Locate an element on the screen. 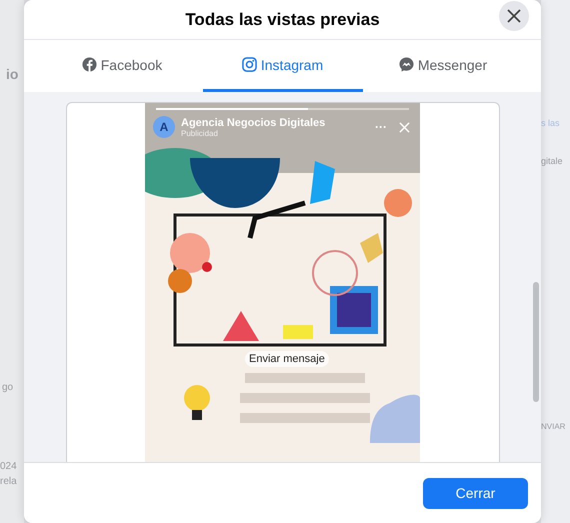 This screenshot has width=570, height=523. dialog-title: Todas las vistas previas is located at coordinates (282, 20).